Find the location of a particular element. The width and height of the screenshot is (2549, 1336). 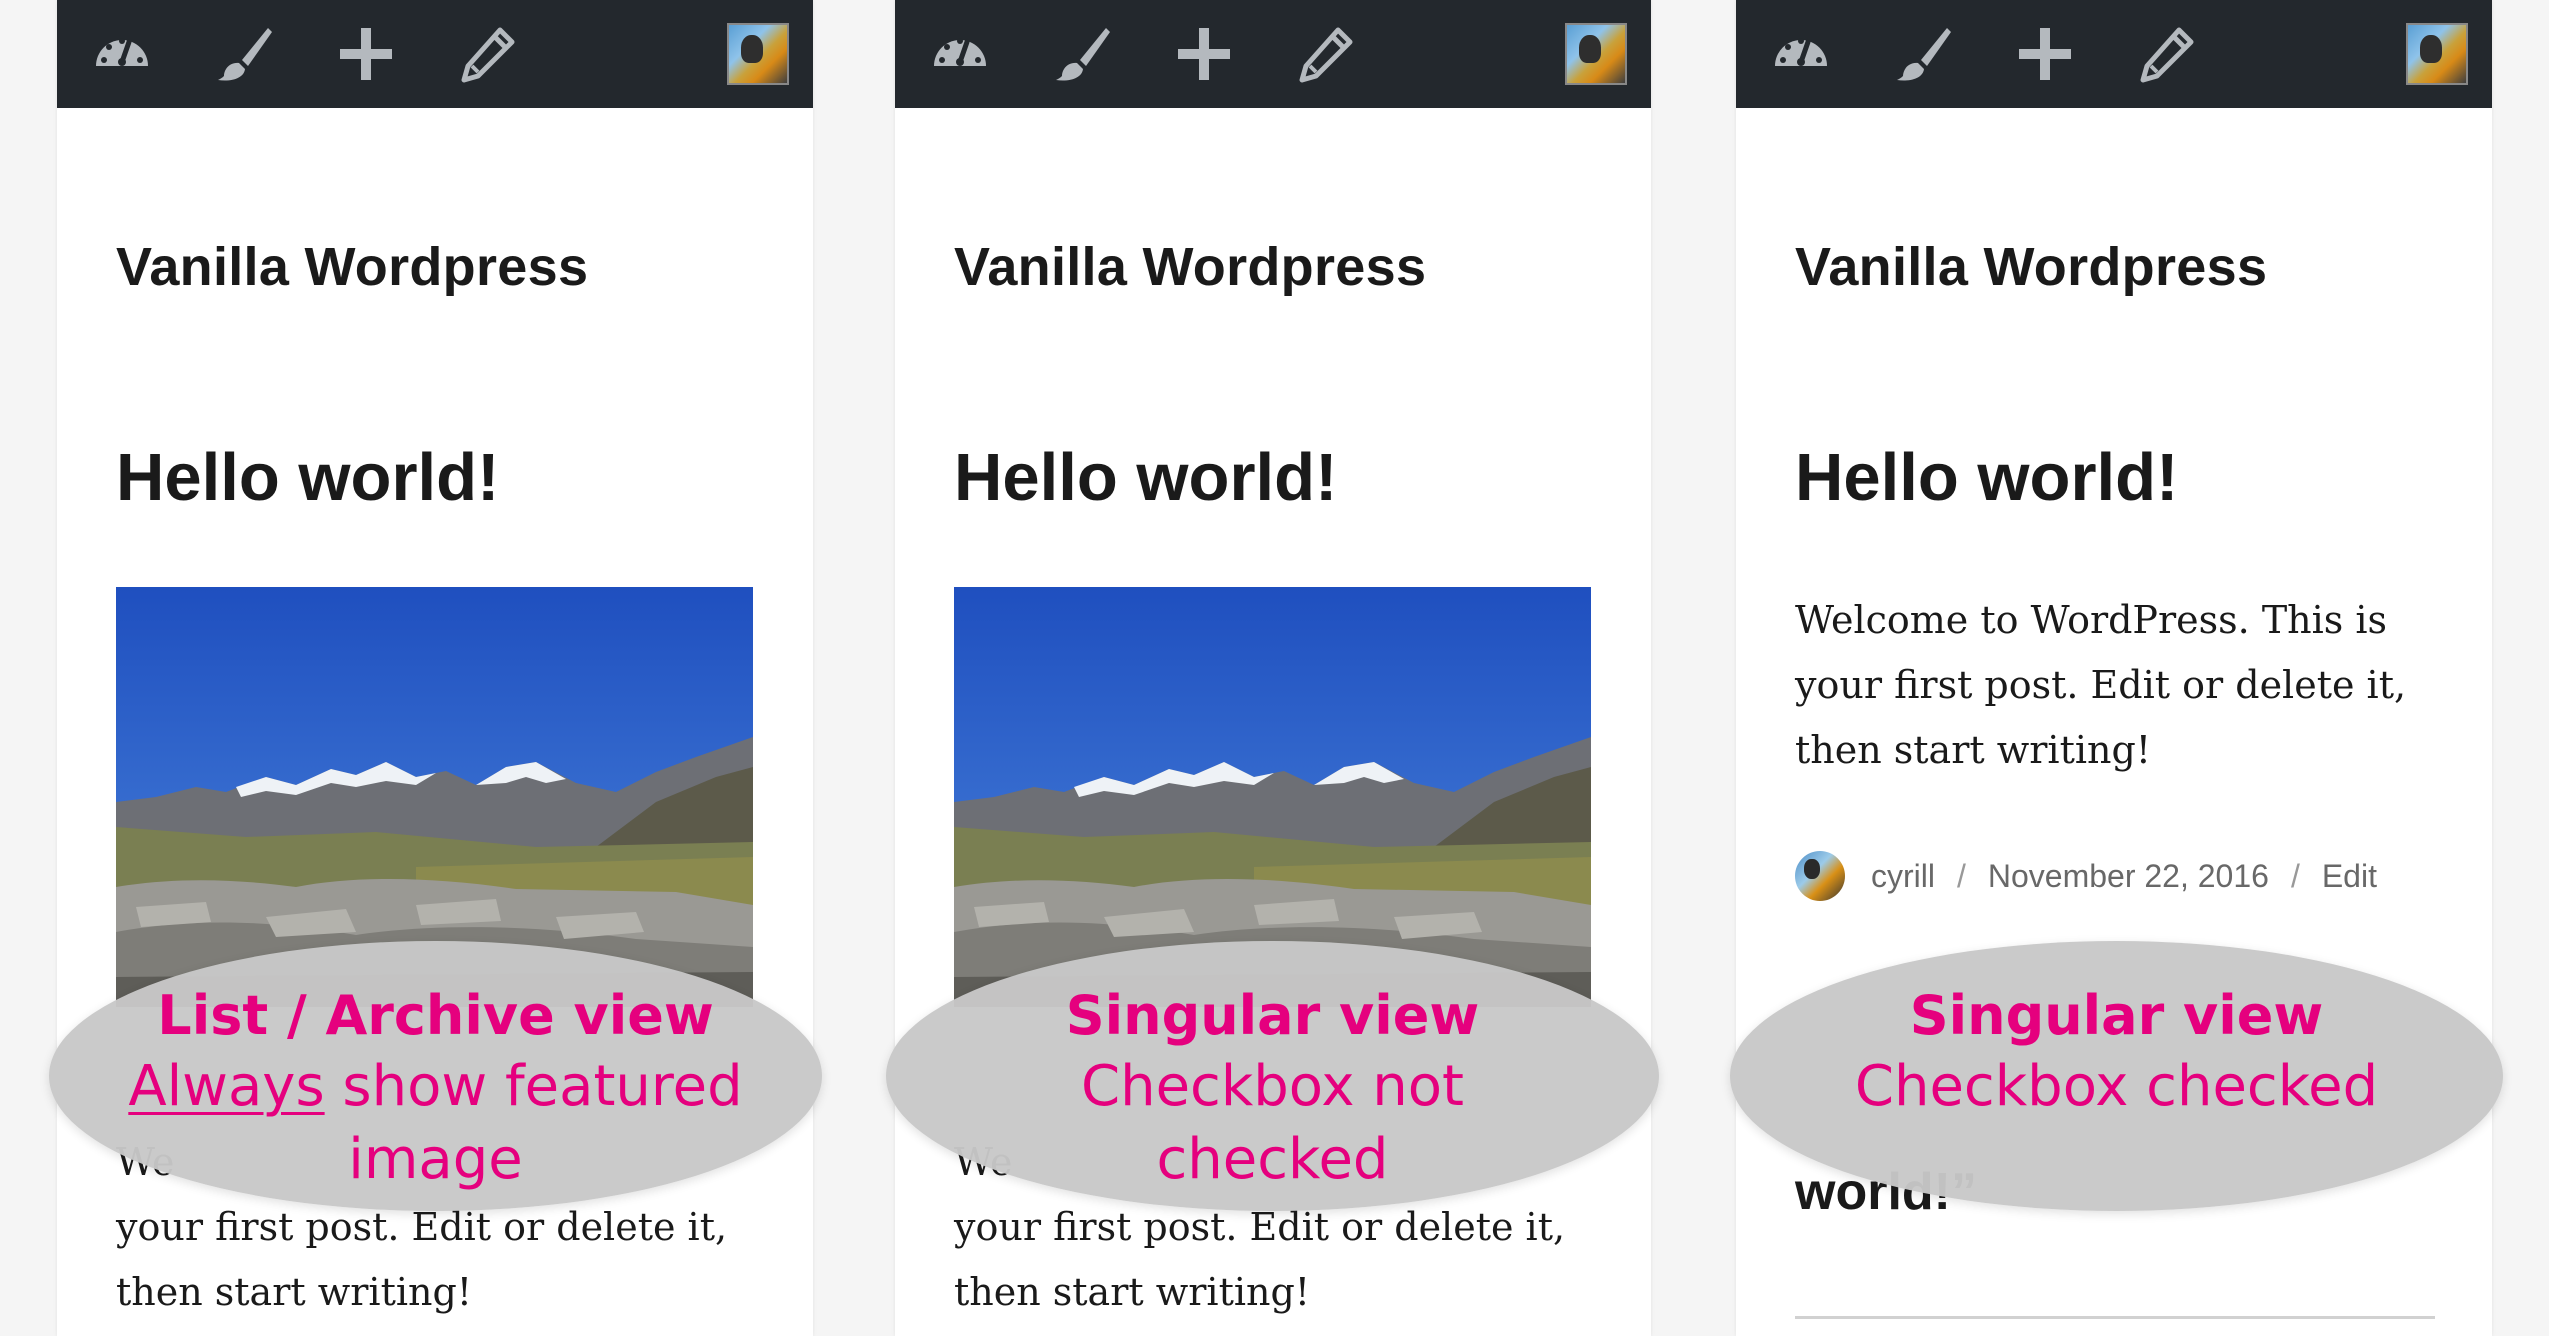

post-content-line: your first post. Edit or delete it, is located at coordinates (2101, 685).